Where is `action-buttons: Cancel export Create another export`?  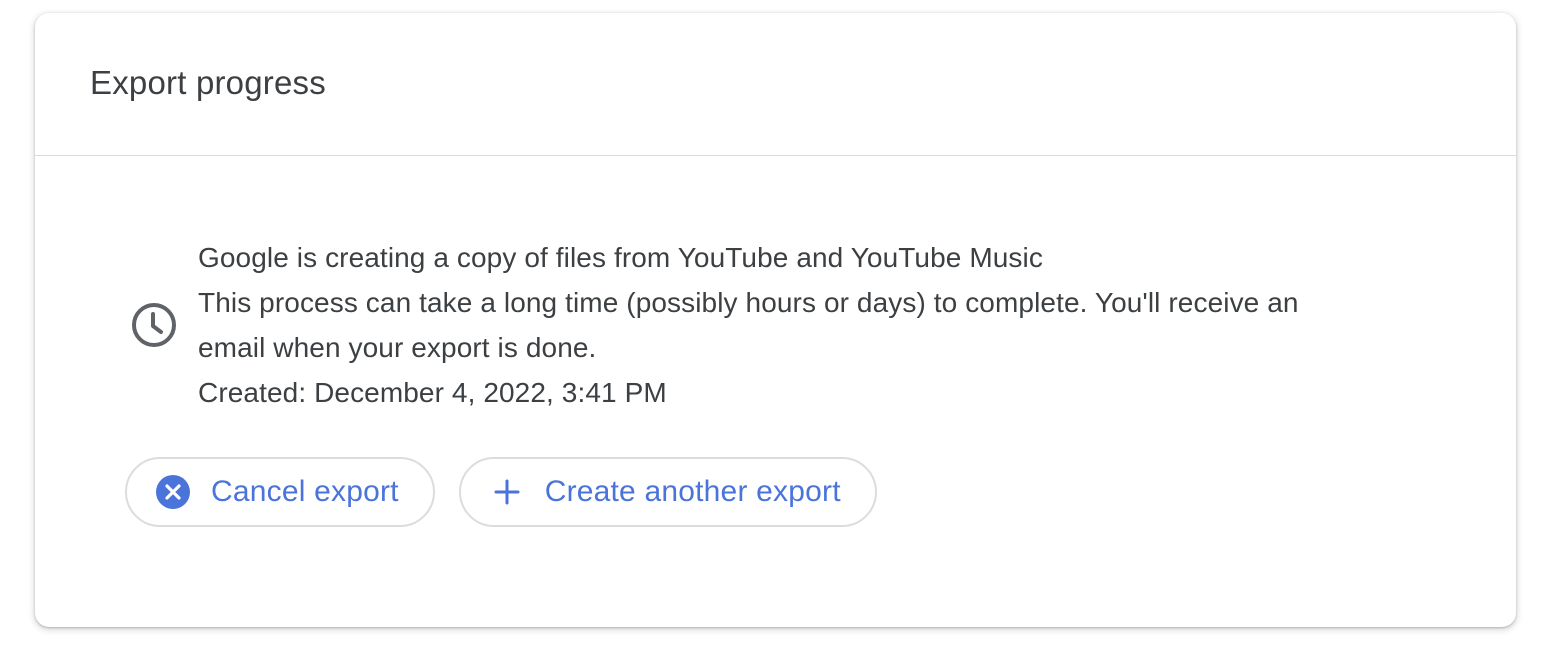
action-buttons: Cancel export Create another export is located at coordinates (501, 492).